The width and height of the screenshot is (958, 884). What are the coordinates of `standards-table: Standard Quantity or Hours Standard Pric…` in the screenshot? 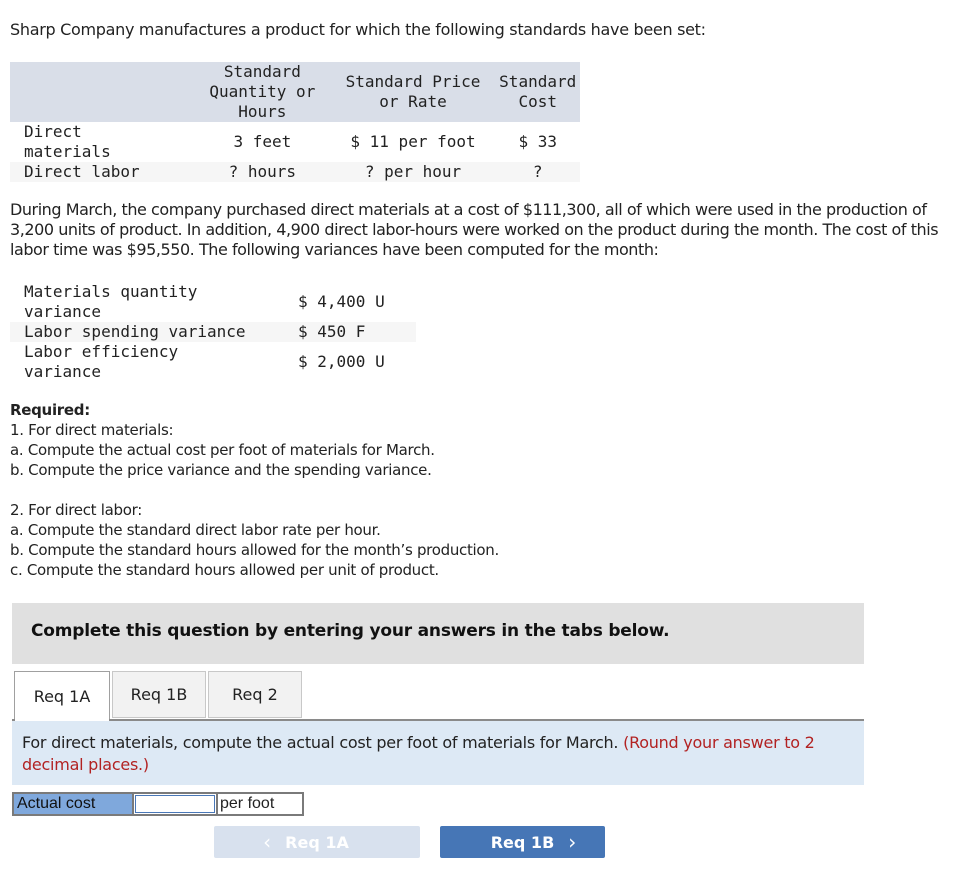 It's located at (295, 122).